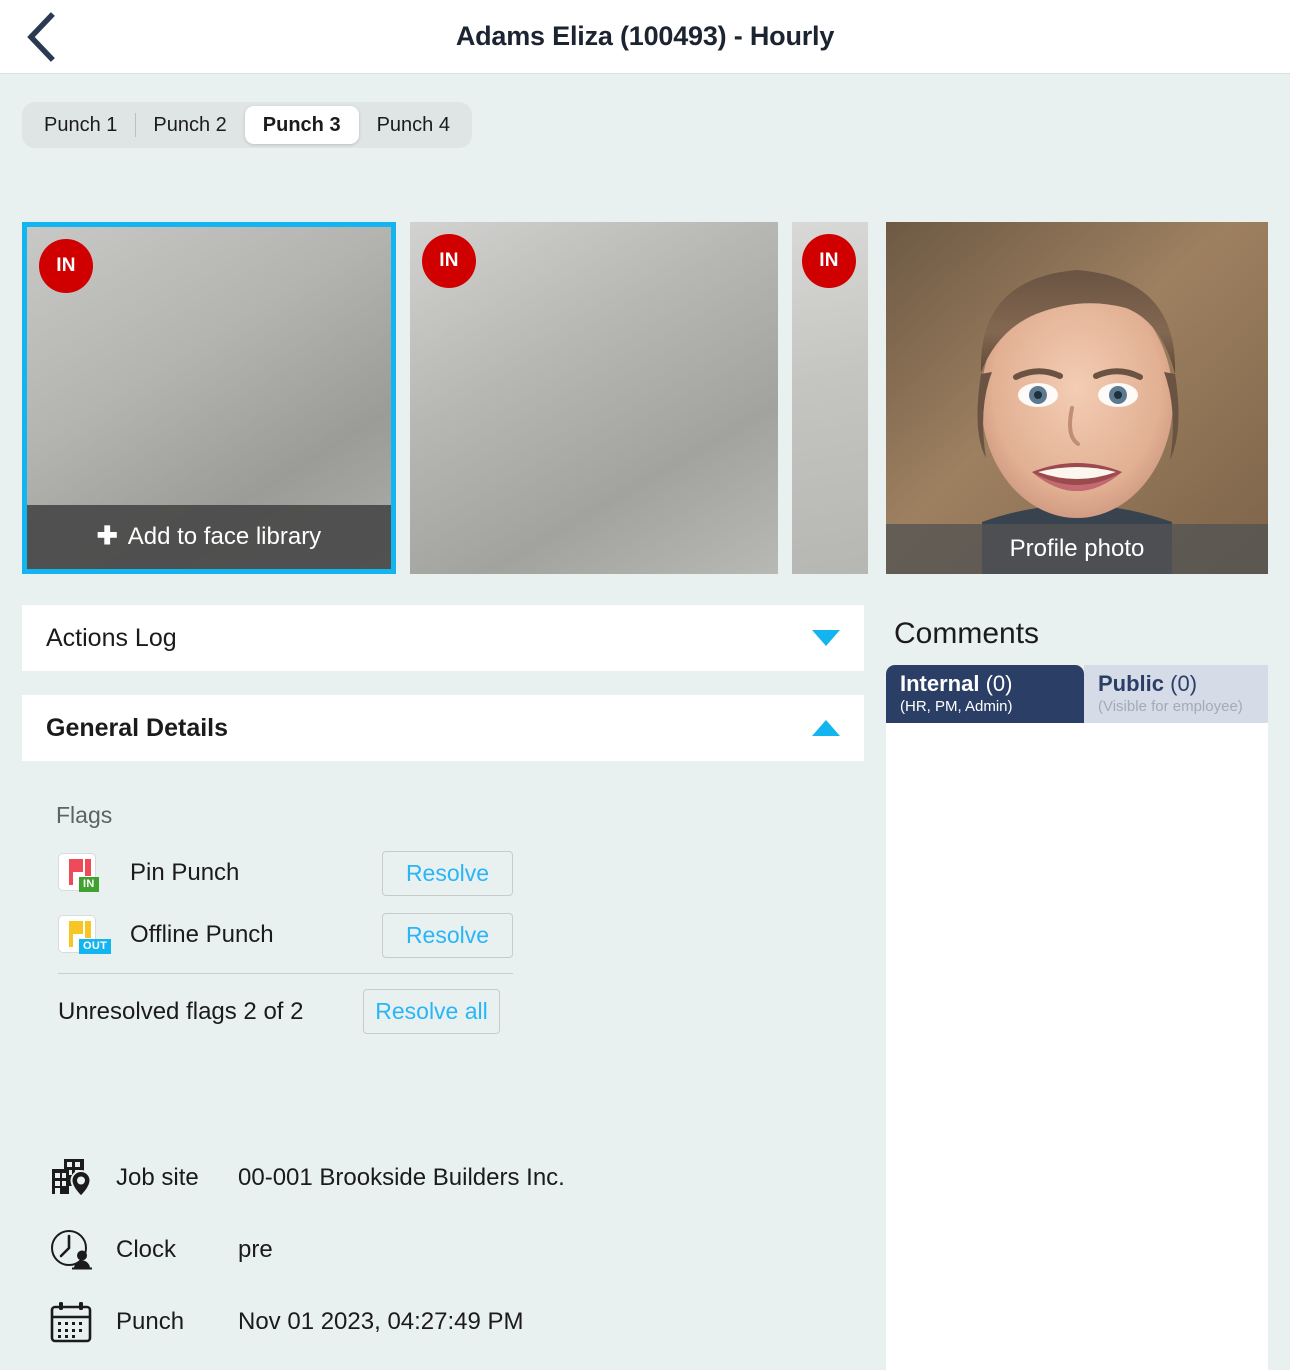 This screenshot has width=1290, height=1370. I want to click on tab-comments-public-sub: (Visible for employee), so click(1170, 706).